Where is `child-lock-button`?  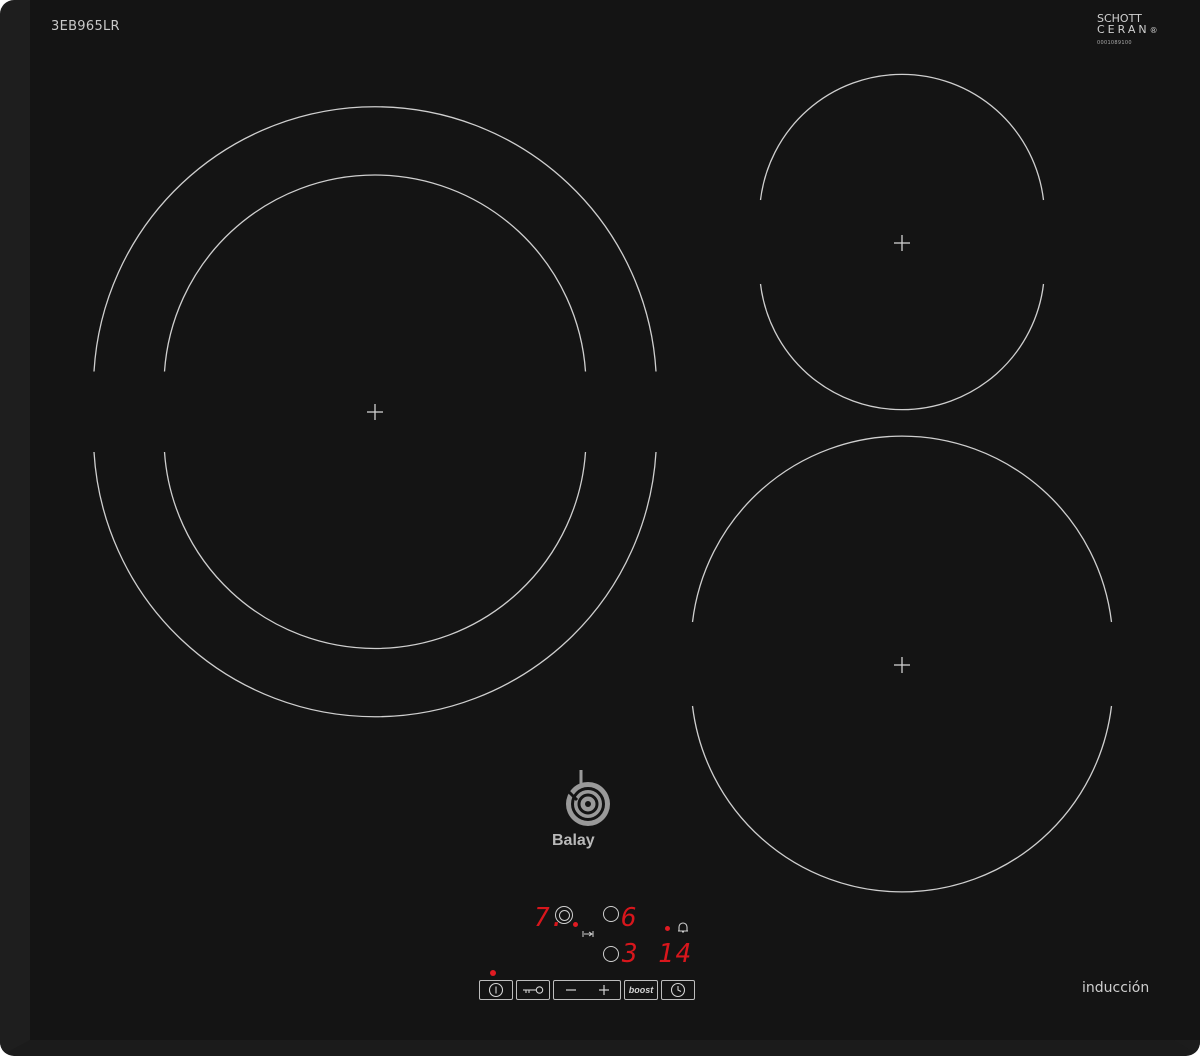
child-lock-button is located at coordinates (533, 990).